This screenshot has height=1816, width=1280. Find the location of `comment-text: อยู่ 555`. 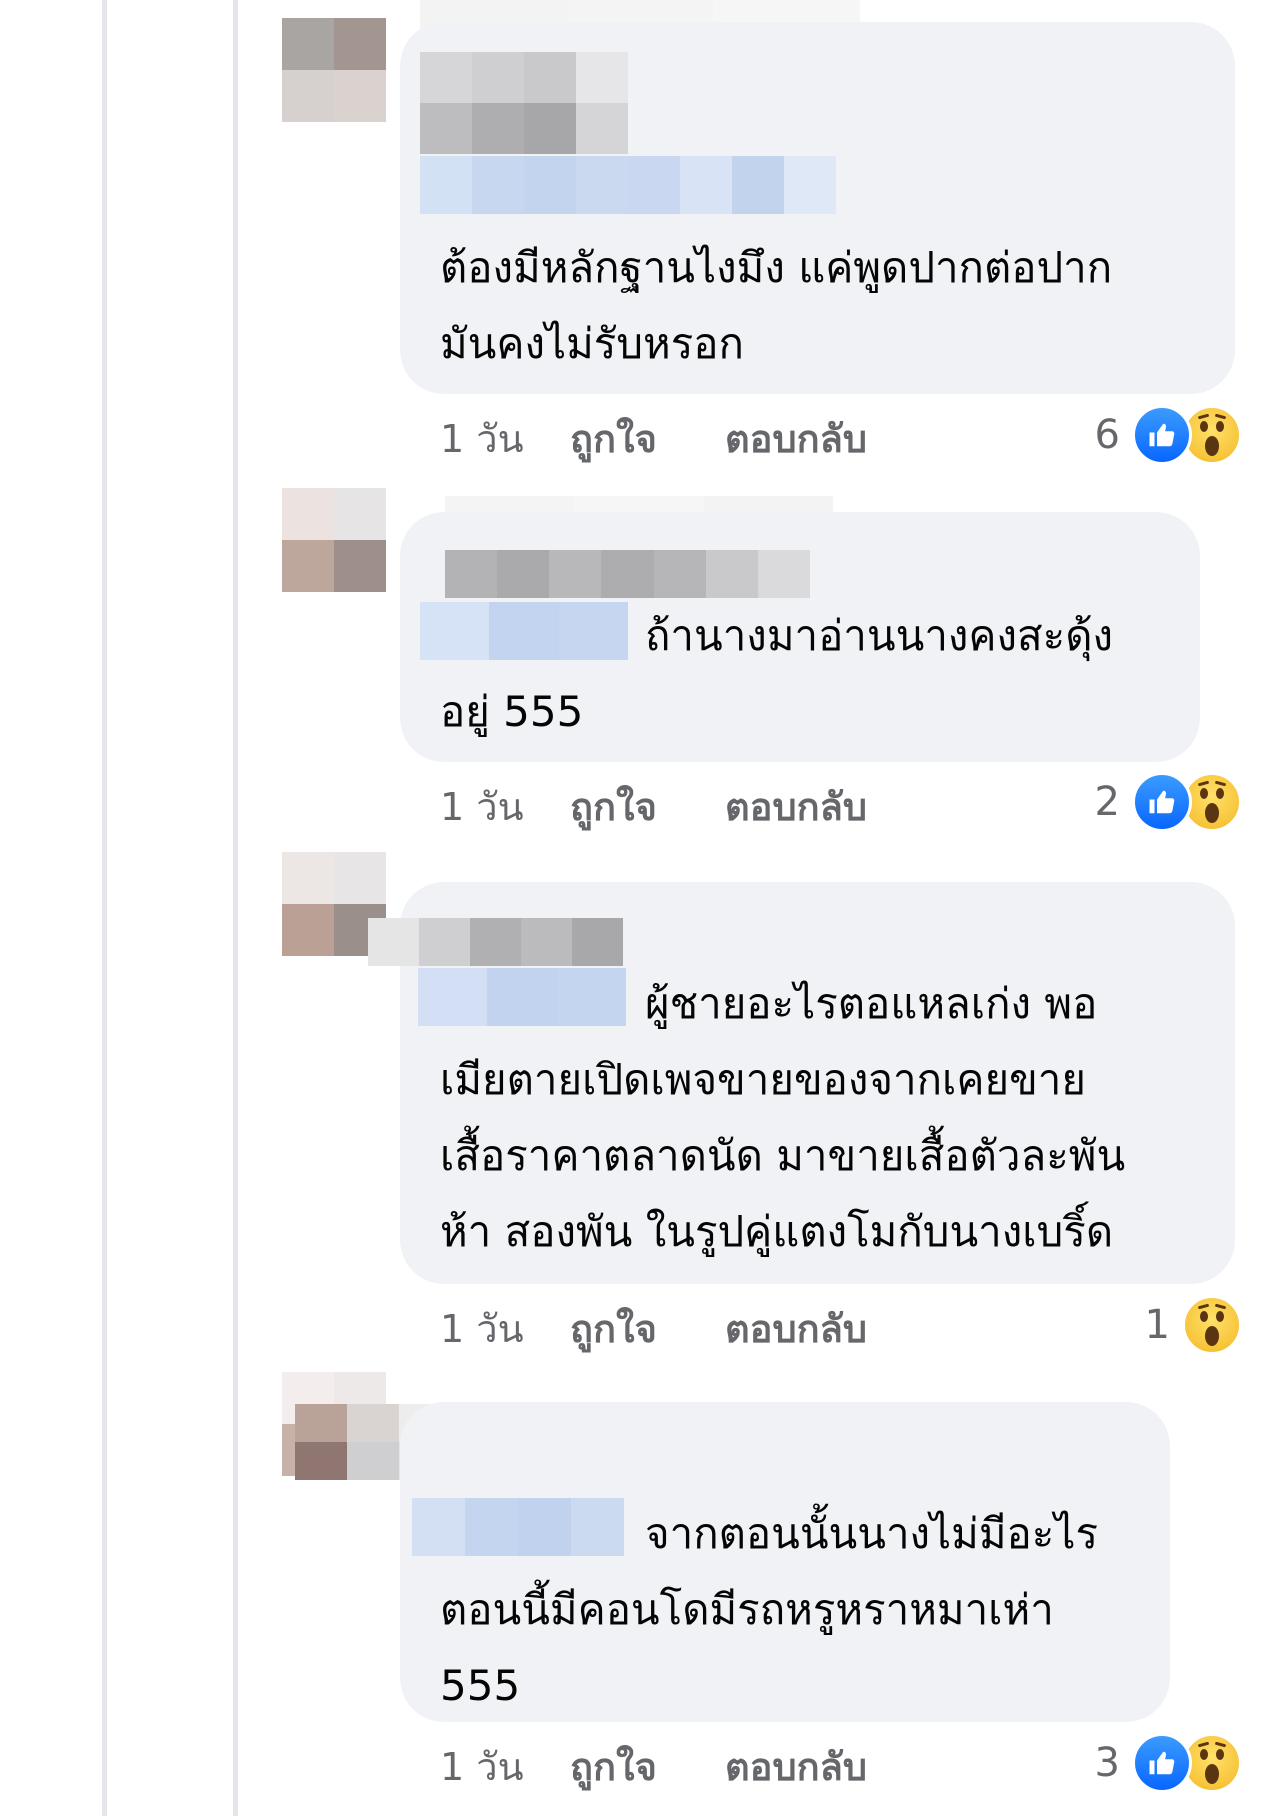

comment-text: อยู่ 555 is located at coordinates (512, 711).